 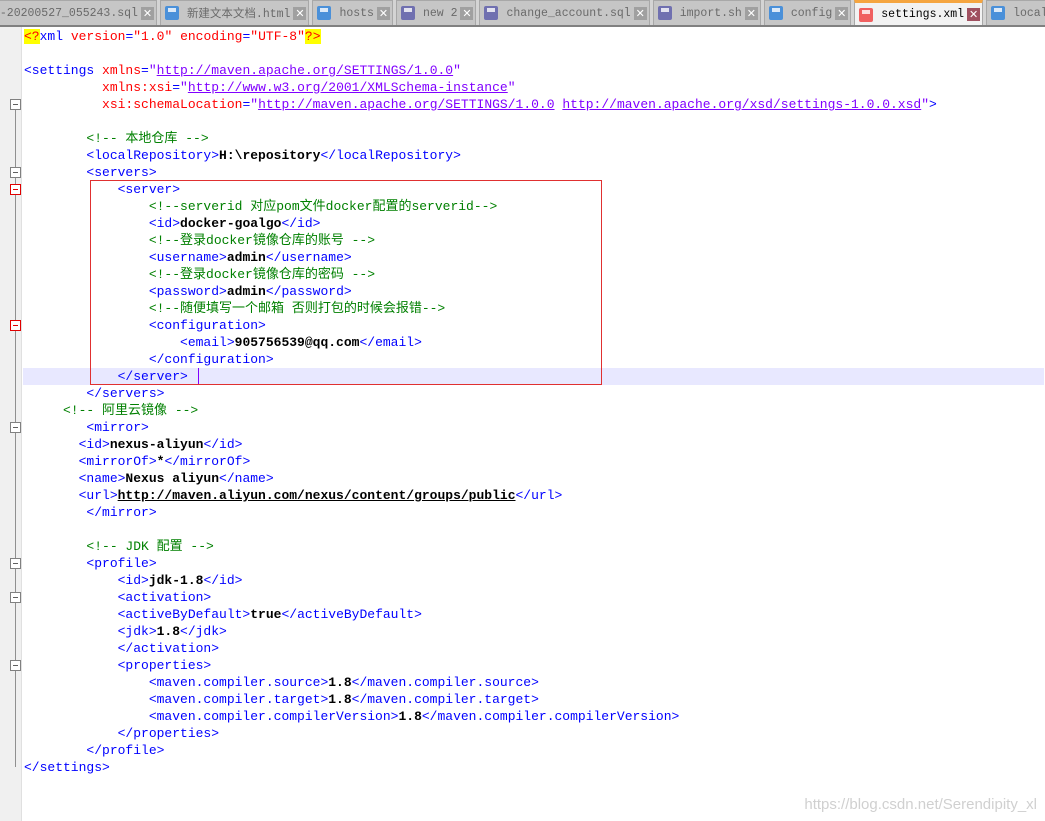 What do you see at coordinates (156, 444) in the screenshot?
I see `token-txt: nexus-aliyun` at bounding box center [156, 444].